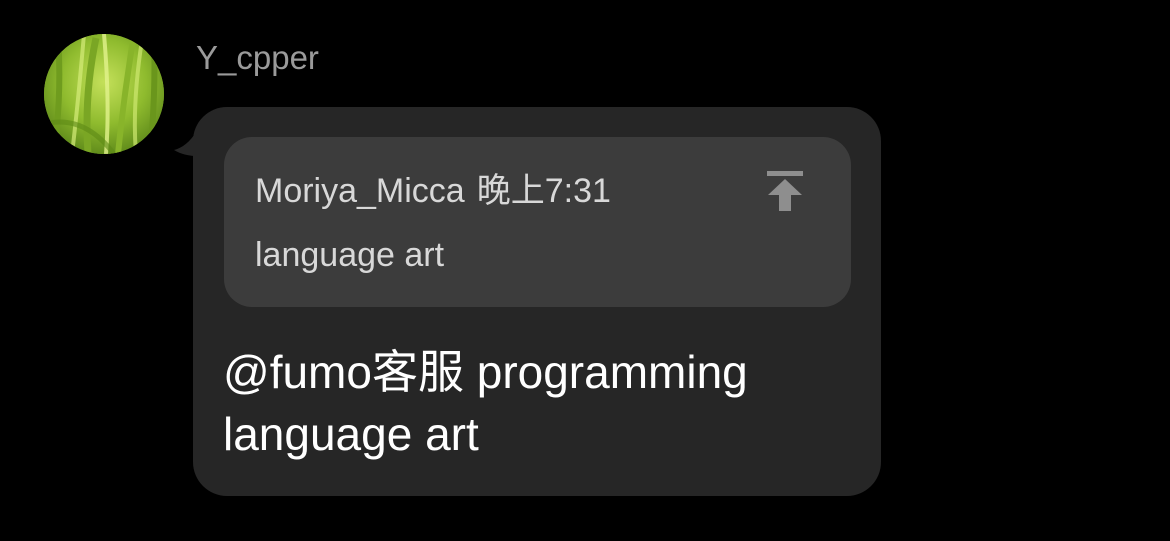 Image resolution: width=1170 pixels, height=541 pixels. What do you see at coordinates (543, 191) in the screenshot?
I see `quote-time: 晚上7:31` at bounding box center [543, 191].